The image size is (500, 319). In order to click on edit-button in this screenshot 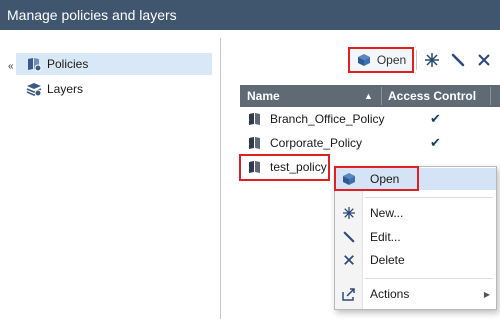, I will do `click(458, 60)`.